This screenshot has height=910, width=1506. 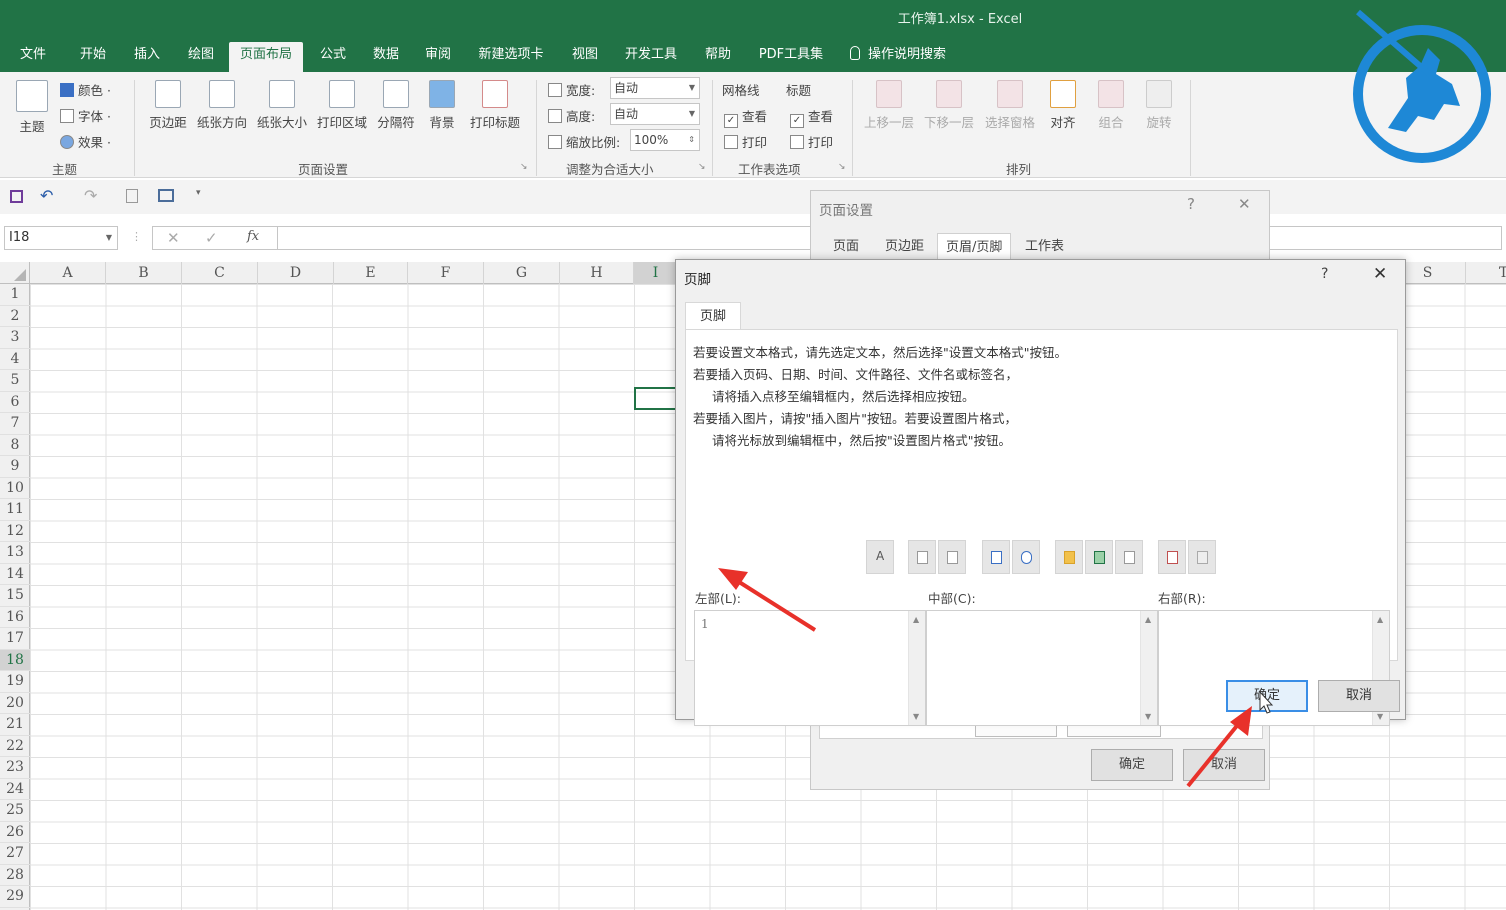 What do you see at coordinates (655, 88) in the screenshot?
I see `width-dropdown: 自动 ▼` at bounding box center [655, 88].